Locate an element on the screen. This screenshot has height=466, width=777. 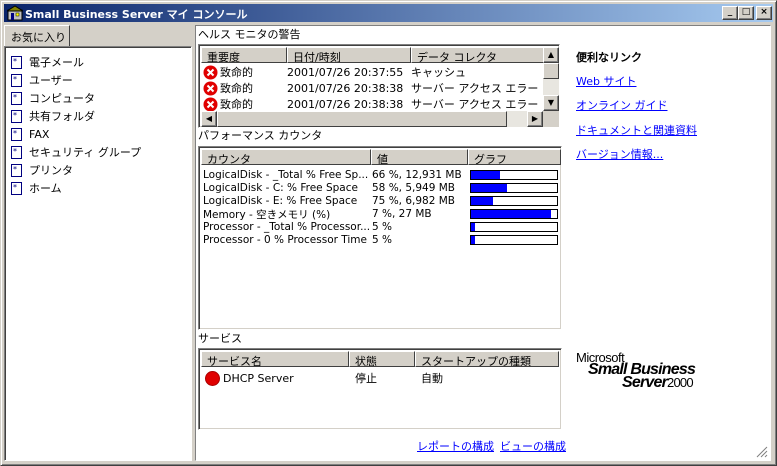
table-row: 致命的 2001/07/26 20:37:55 キャッシュ is located at coordinates (370, 72).